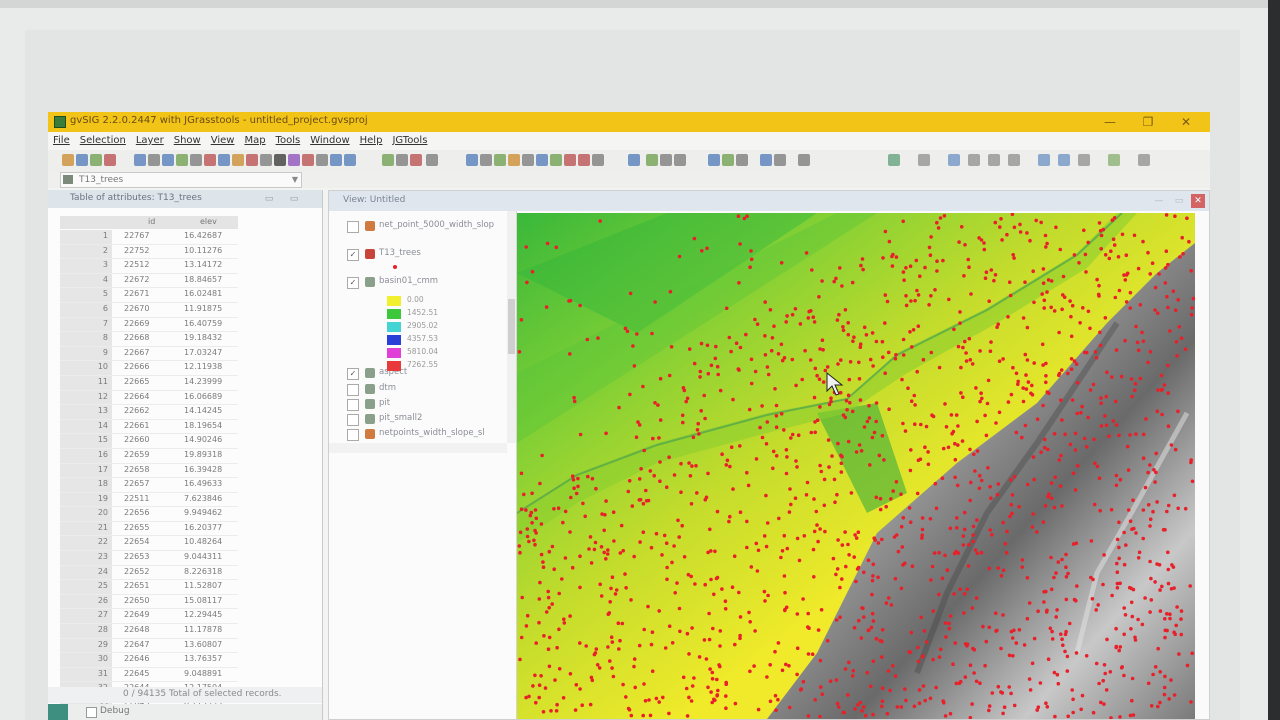 This screenshot has height=720, width=1280. What do you see at coordinates (294, 160) in the screenshot?
I see `measure-icon` at bounding box center [294, 160].